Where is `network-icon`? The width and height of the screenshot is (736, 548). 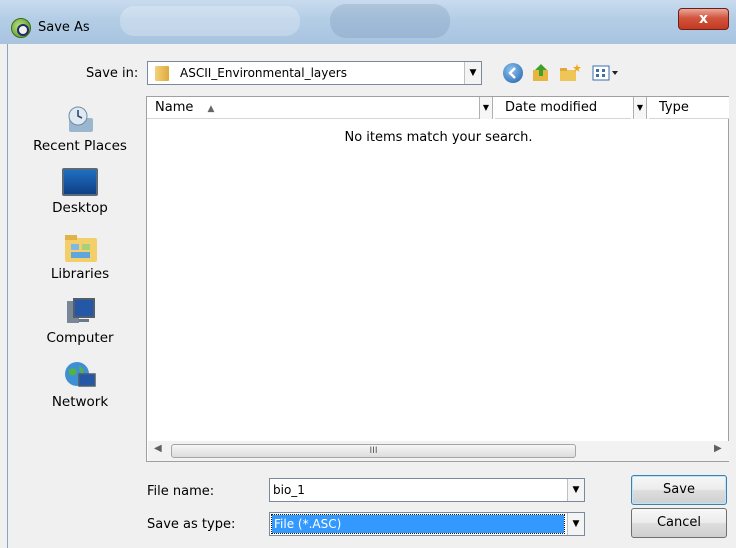 network-icon is located at coordinates (80, 375).